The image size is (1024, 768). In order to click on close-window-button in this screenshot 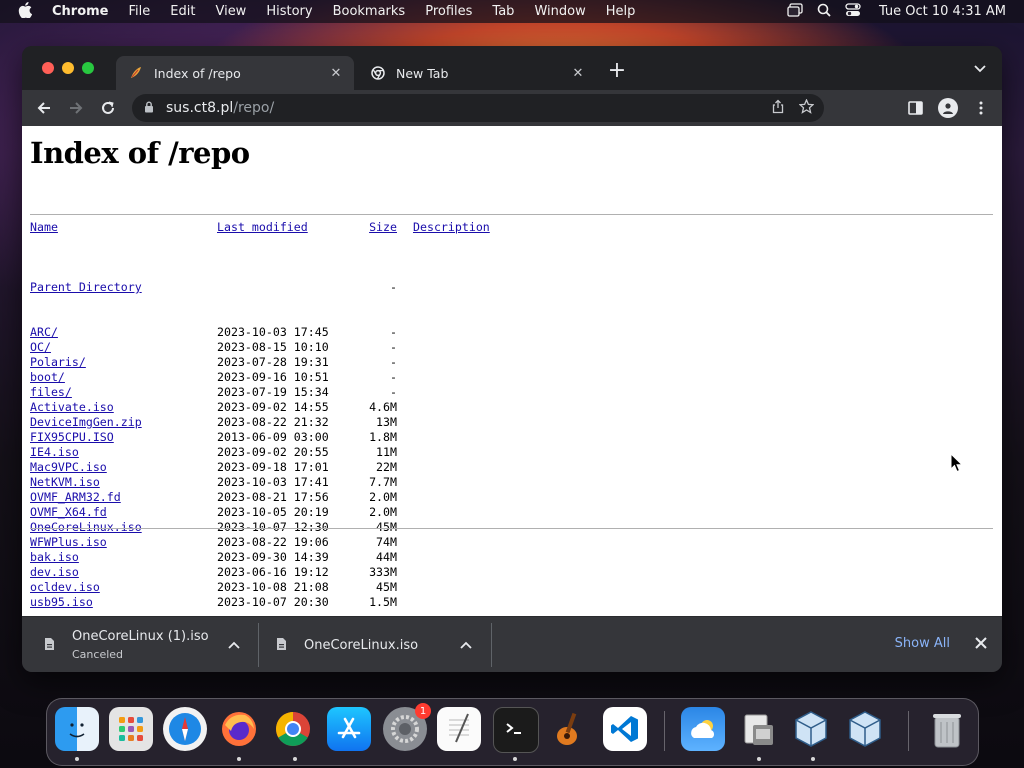, I will do `click(48, 68)`.